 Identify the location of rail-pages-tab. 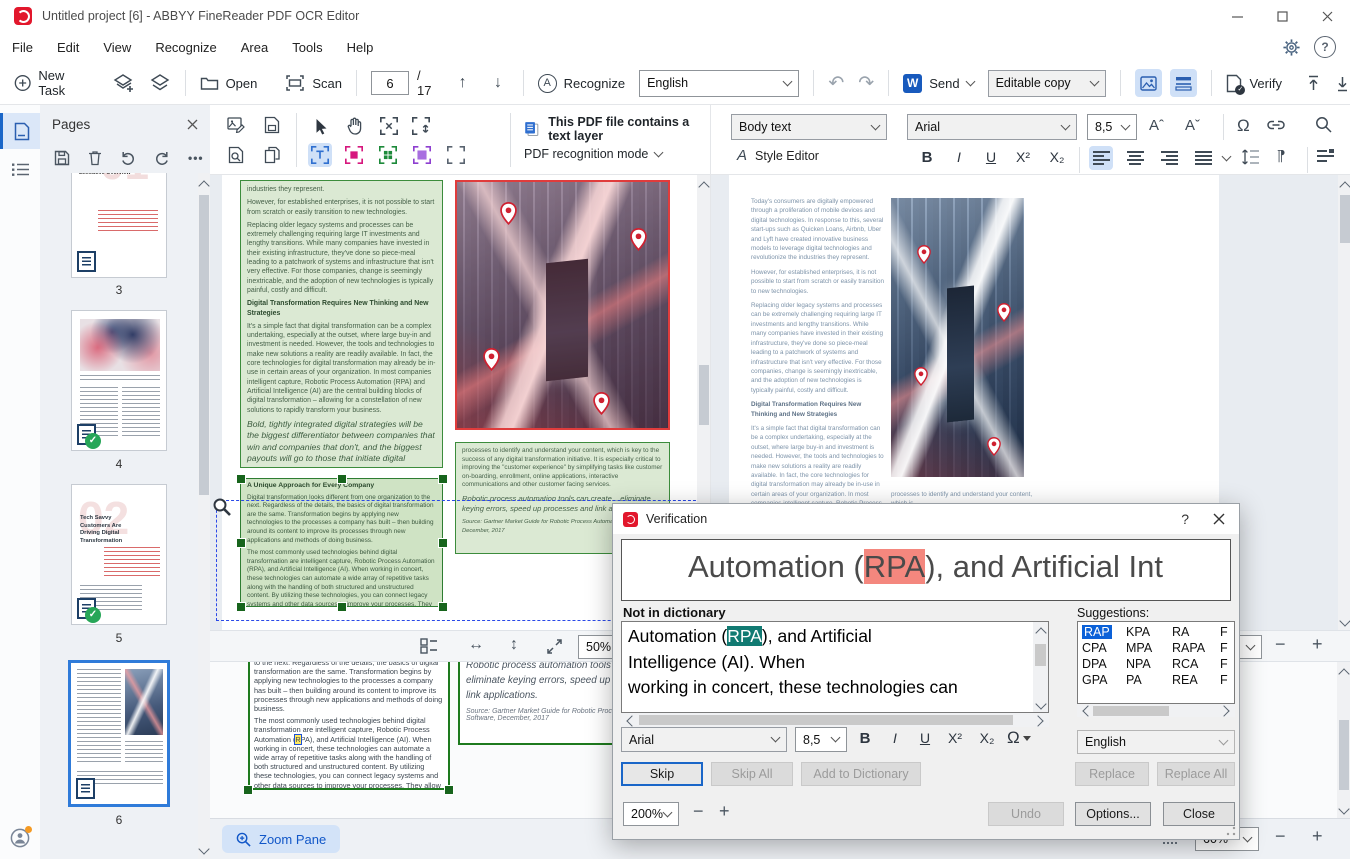
(20, 131).